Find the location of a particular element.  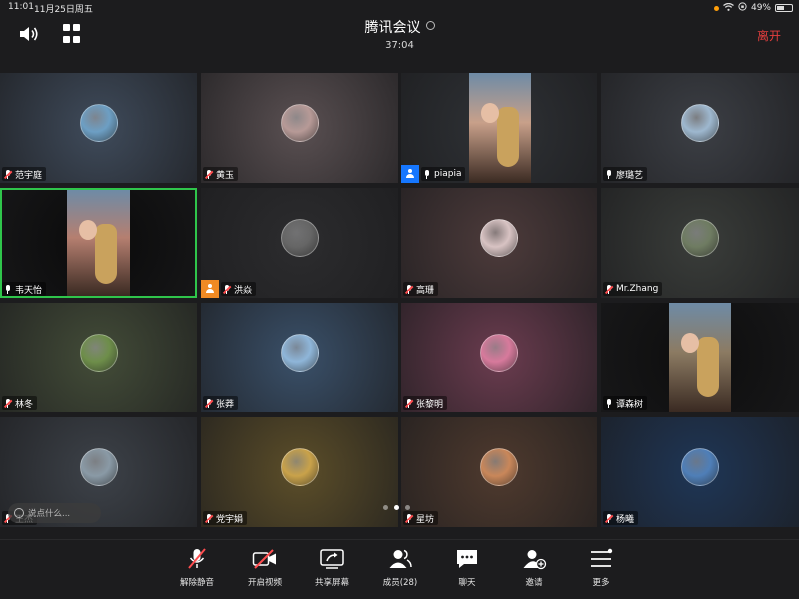

video-off-icon is located at coordinates (265, 559).